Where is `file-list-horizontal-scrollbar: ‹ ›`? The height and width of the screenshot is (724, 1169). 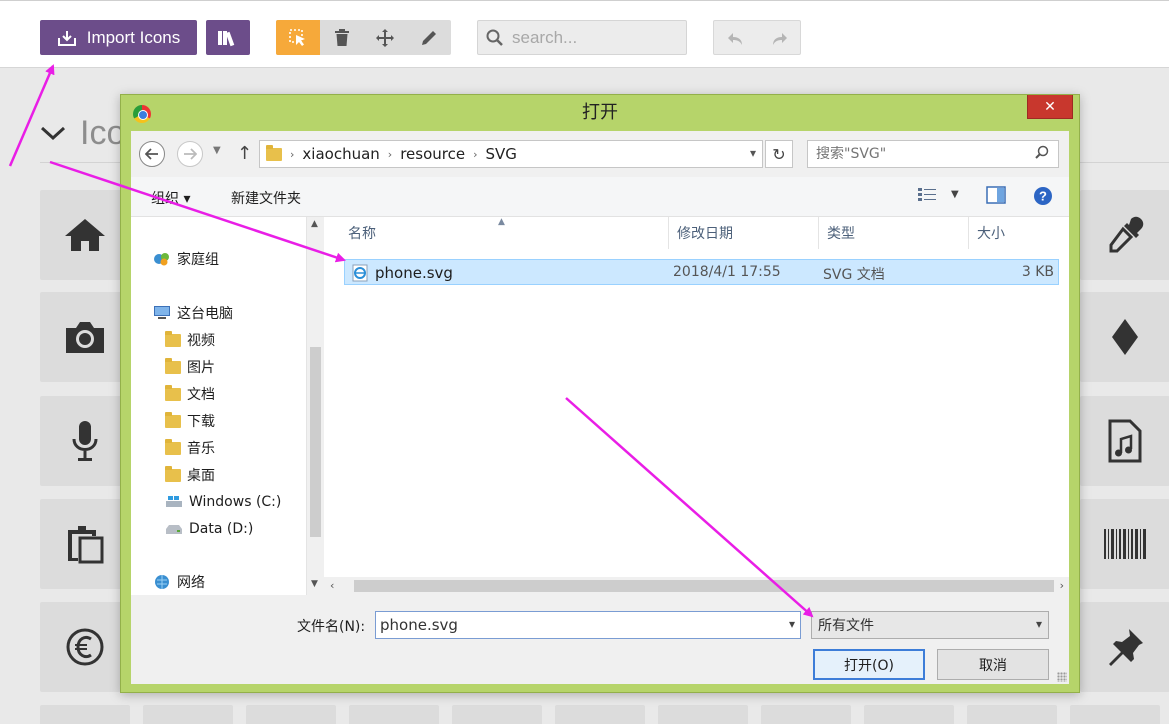 file-list-horizontal-scrollbar: ‹ › is located at coordinates (696, 586).